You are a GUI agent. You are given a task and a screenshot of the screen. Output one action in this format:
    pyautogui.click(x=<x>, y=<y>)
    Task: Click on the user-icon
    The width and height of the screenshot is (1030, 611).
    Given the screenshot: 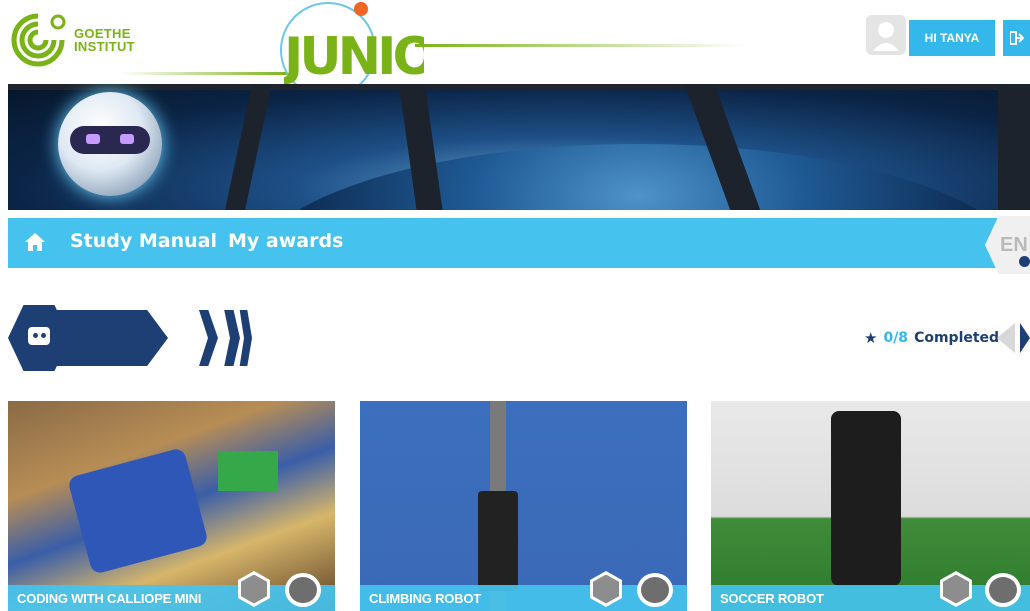 What is the action you would take?
    pyautogui.click(x=886, y=36)
    